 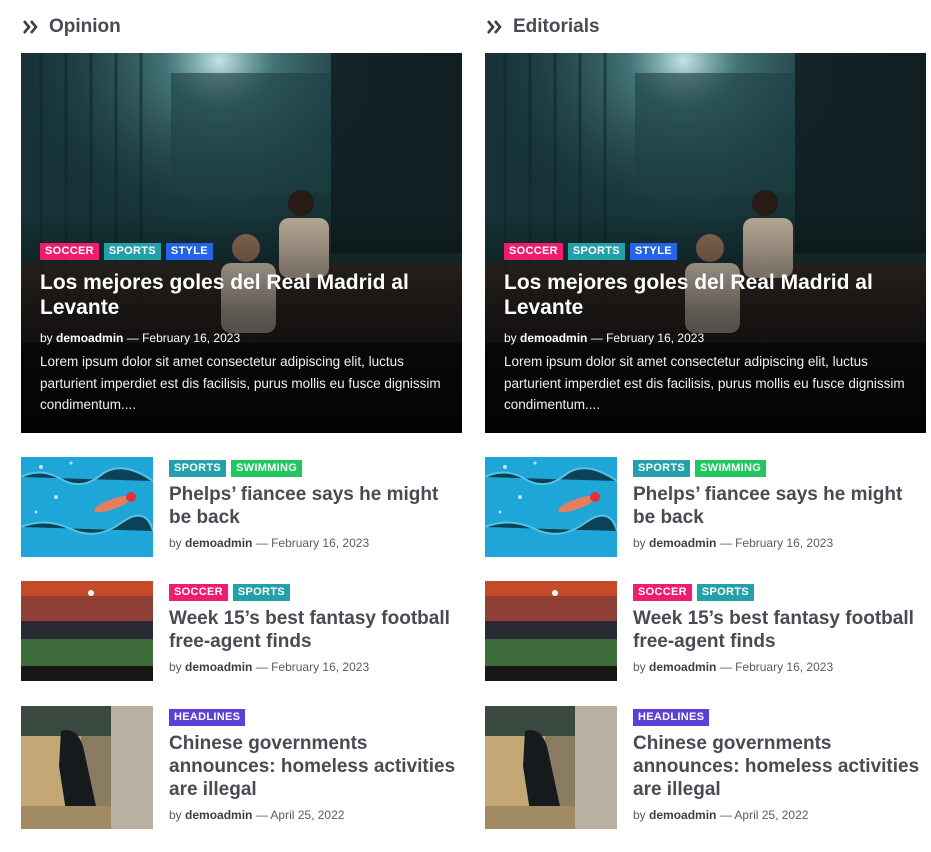 What do you see at coordinates (241, 26) in the screenshot?
I see `section-header: Opinion` at bounding box center [241, 26].